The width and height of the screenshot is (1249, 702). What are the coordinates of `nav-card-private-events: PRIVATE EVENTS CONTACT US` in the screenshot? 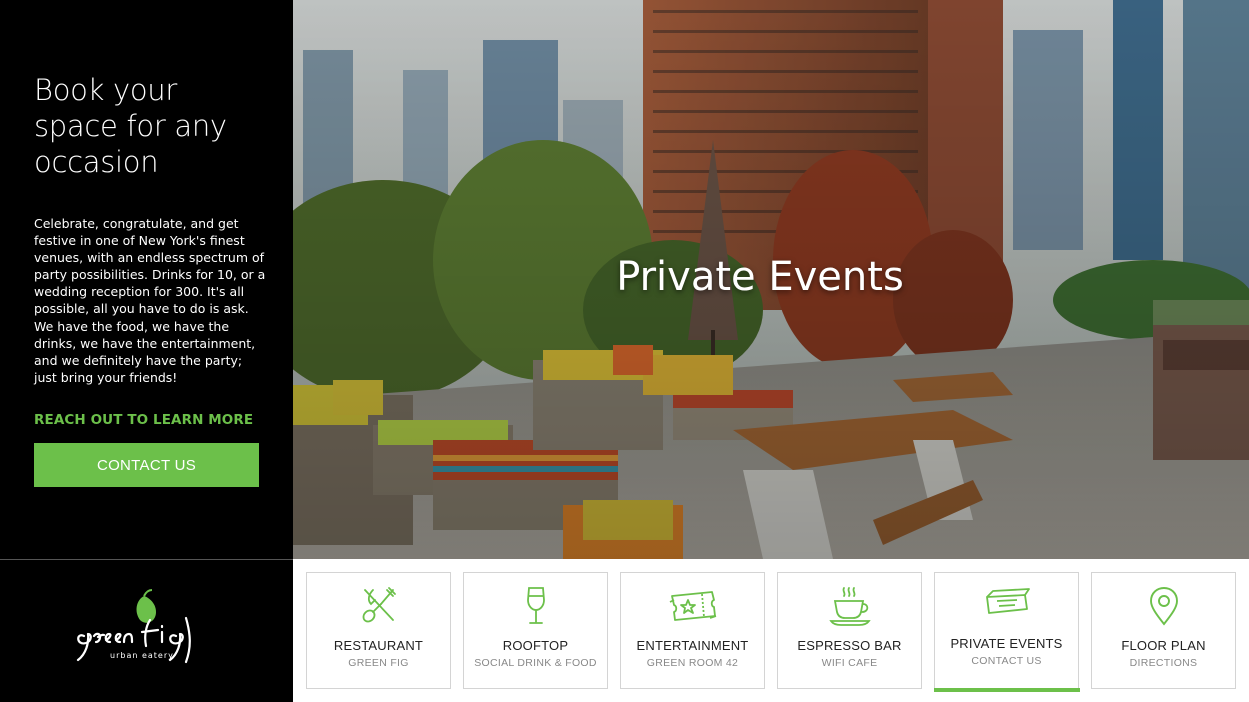 It's located at (1006, 632).